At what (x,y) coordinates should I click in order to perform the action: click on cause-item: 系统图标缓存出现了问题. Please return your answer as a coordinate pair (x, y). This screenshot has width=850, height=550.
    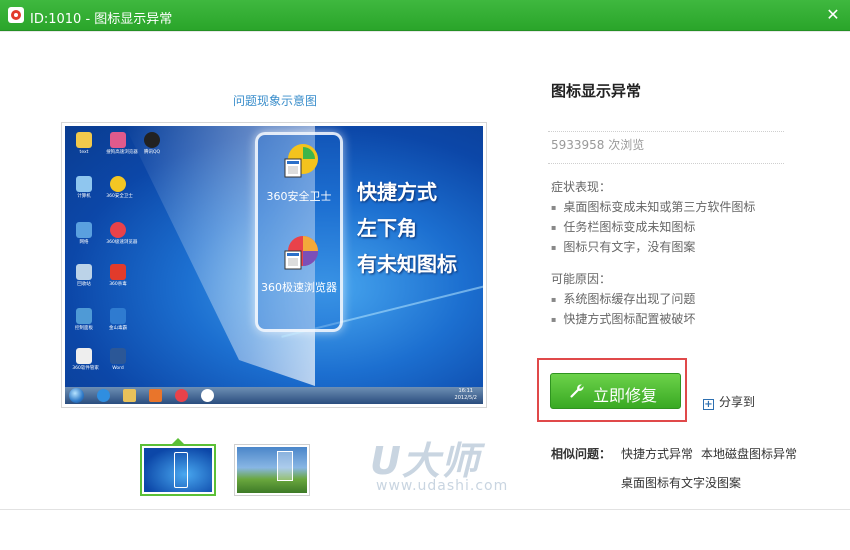
    Looking at the image, I should click on (623, 298).